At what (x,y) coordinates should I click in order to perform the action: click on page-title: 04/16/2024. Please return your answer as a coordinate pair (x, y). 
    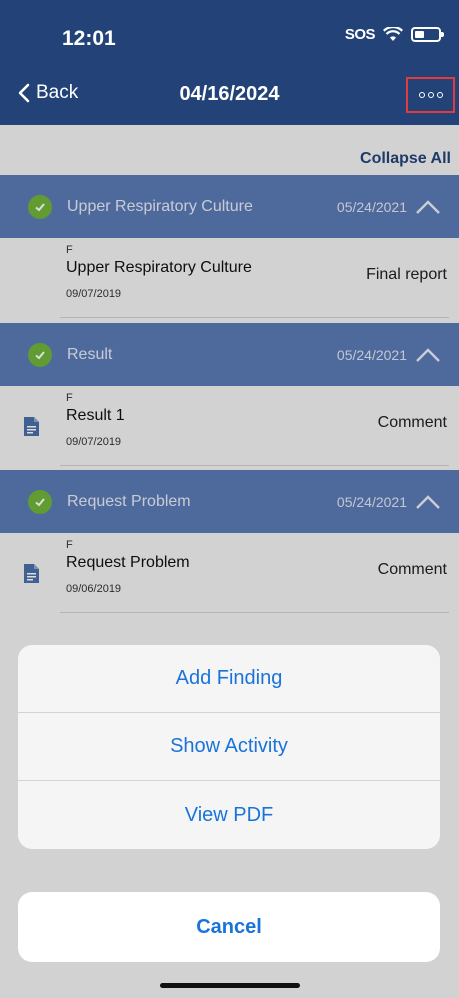
    Looking at the image, I should click on (229, 94).